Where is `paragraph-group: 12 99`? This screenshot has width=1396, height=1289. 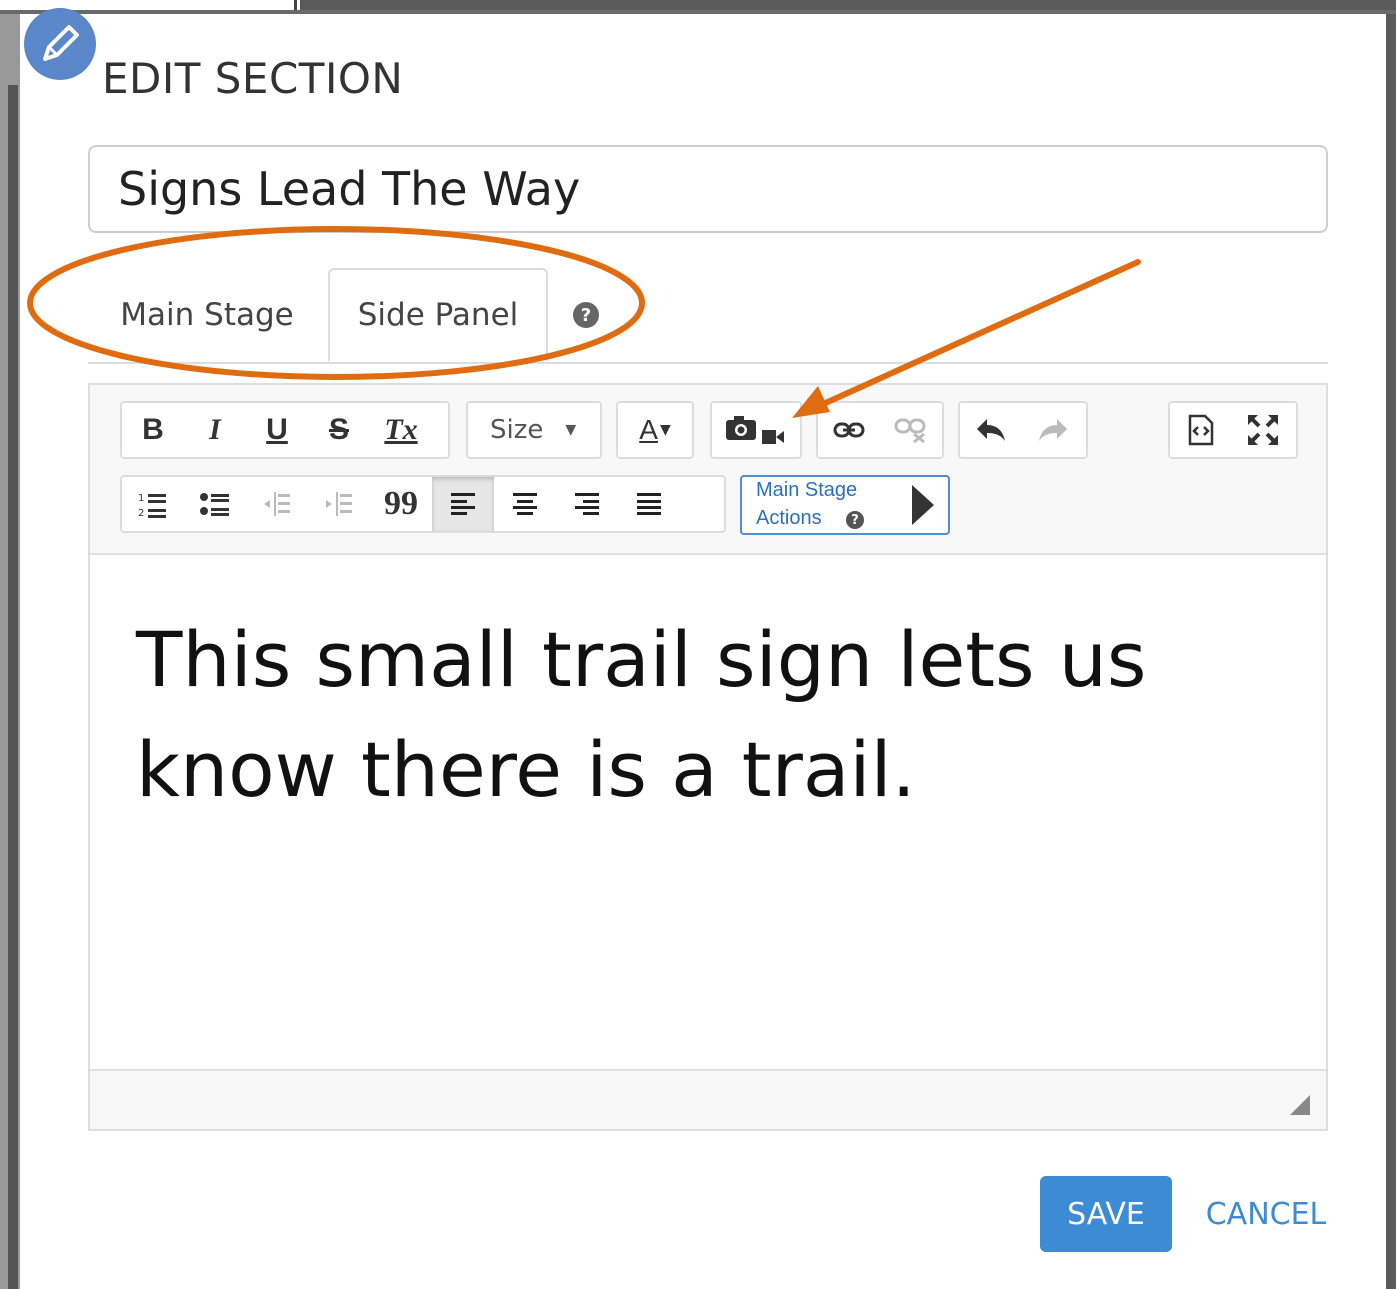 paragraph-group: 12 99 is located at coordinates (423, 504).